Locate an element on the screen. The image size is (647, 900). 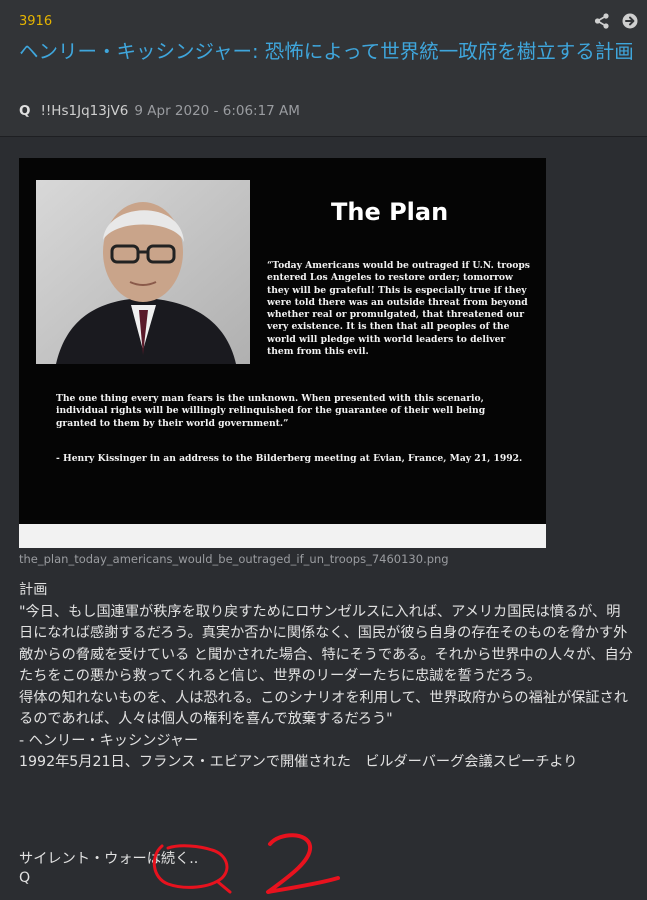
post-title: ヘンリー・キッシンジャー: 恐怖によって世界統一政府を樹立する計画 is located at coordinates (329, 52).